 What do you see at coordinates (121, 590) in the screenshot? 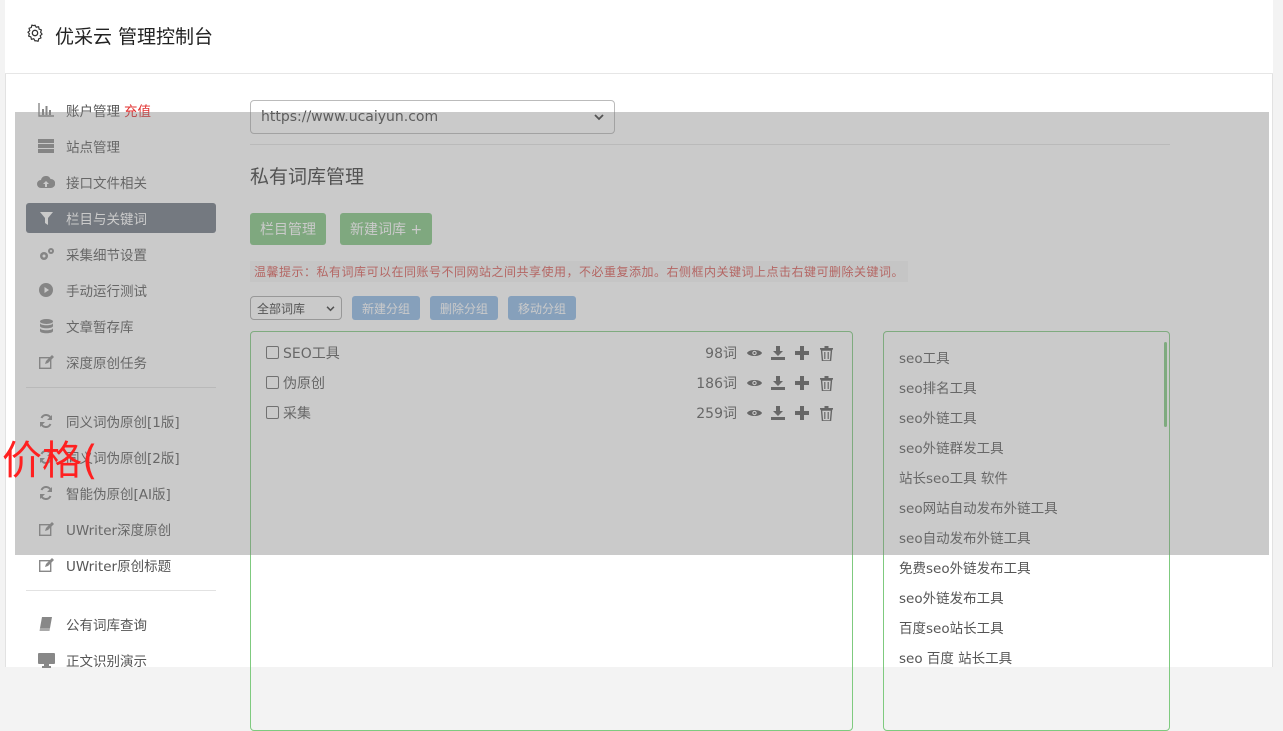
I see `sidebar-divider` at bounding box center [121, 590].